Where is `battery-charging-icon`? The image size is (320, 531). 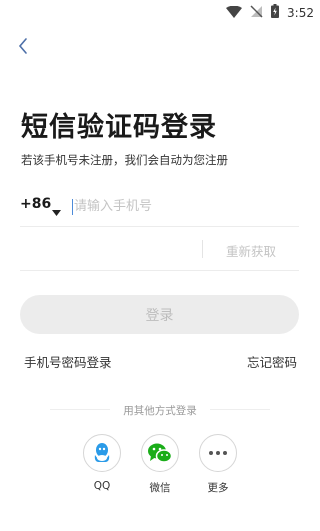
battery-charging-icon is located at coordinates (275, 12).